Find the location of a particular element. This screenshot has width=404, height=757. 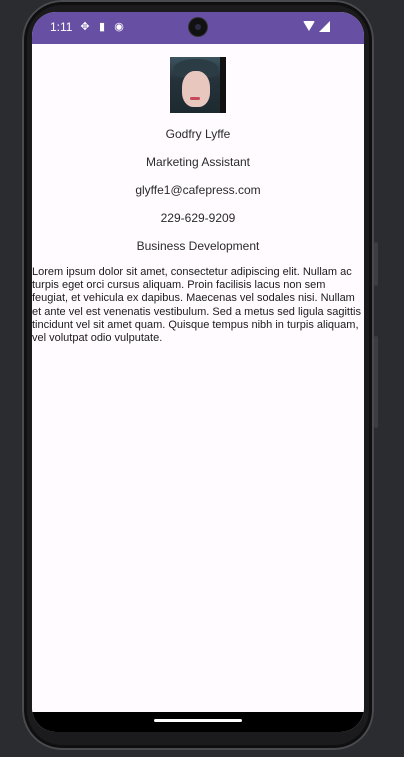

profile-phone: 229-629-9209 is located at coordinates (198, 218).